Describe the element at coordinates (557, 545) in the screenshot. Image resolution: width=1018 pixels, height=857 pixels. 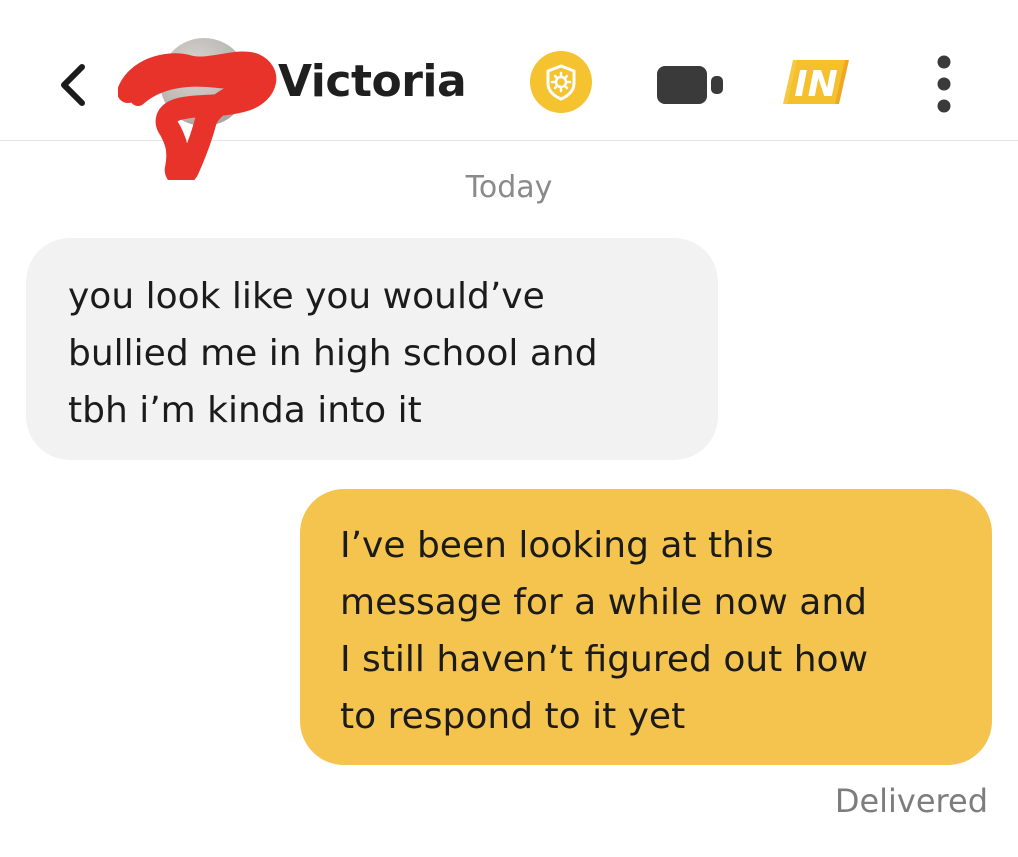
I see `message-line: I’ve been looking at this` at that location.